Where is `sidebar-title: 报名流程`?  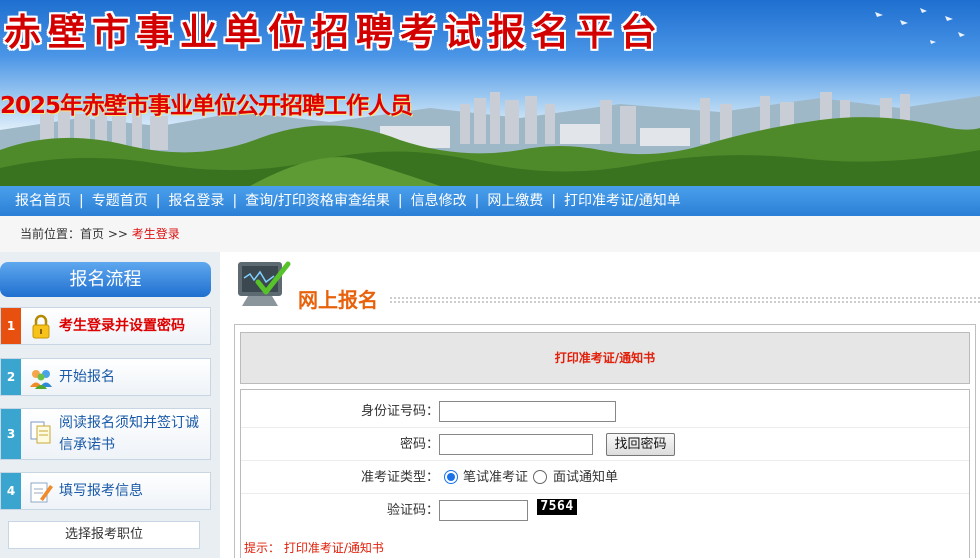 sidebar-title: 报名流程 is located at coordinates (105, 279).